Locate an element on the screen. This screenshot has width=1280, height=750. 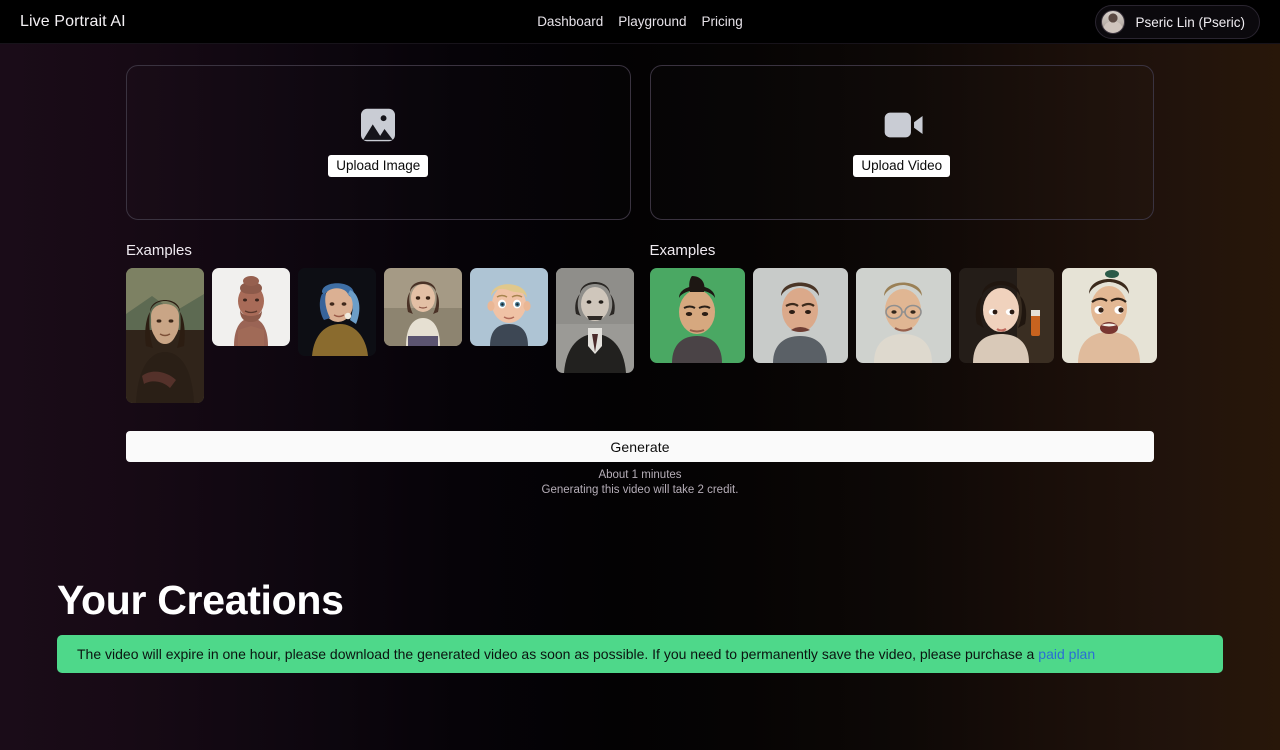
user-name-label: Pseric Lin (Pseric) is located at coordinates (1190, 22).